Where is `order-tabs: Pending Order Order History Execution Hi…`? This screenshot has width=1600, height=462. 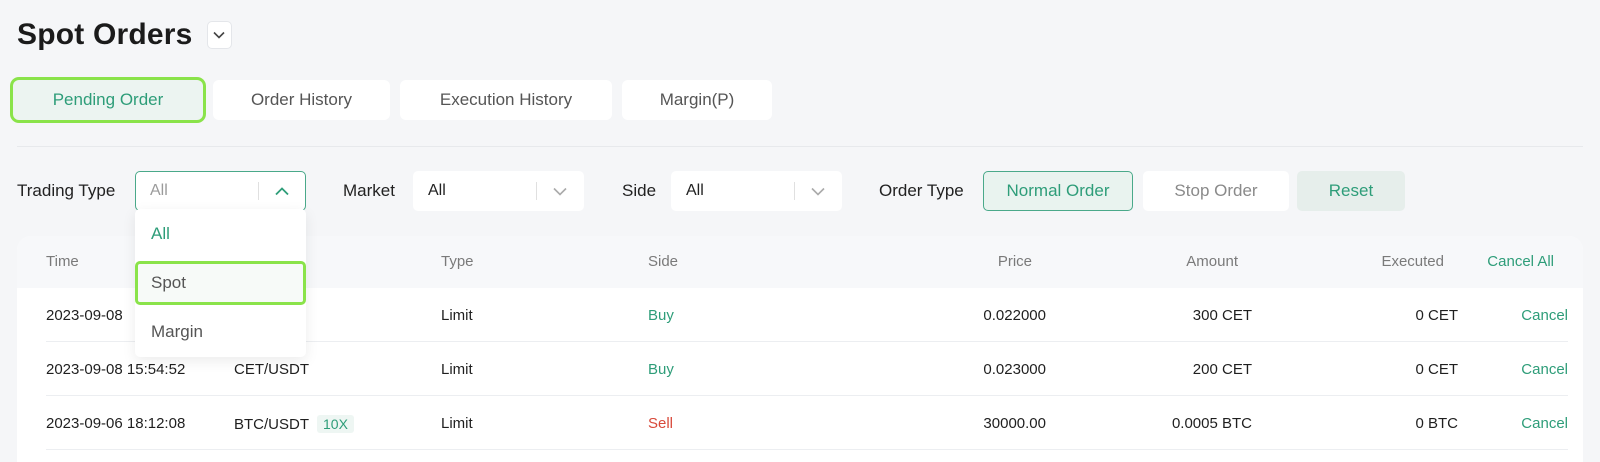
order-tabs: Pending Order Order History Execution Hi… is located at coordinates (397, 100).